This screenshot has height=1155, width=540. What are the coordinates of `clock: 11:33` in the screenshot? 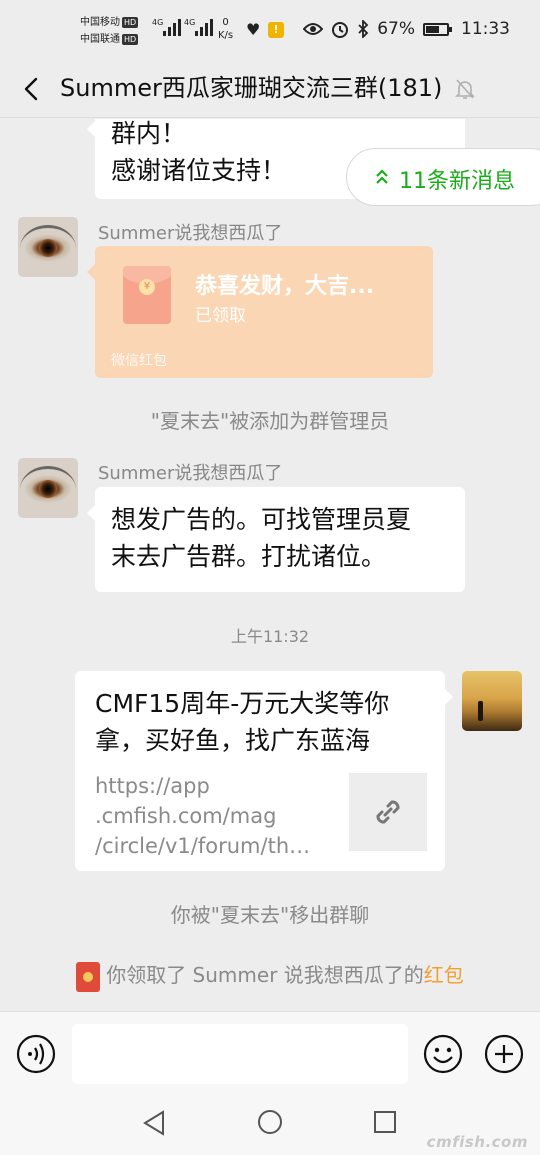 It's located at (485, 29).